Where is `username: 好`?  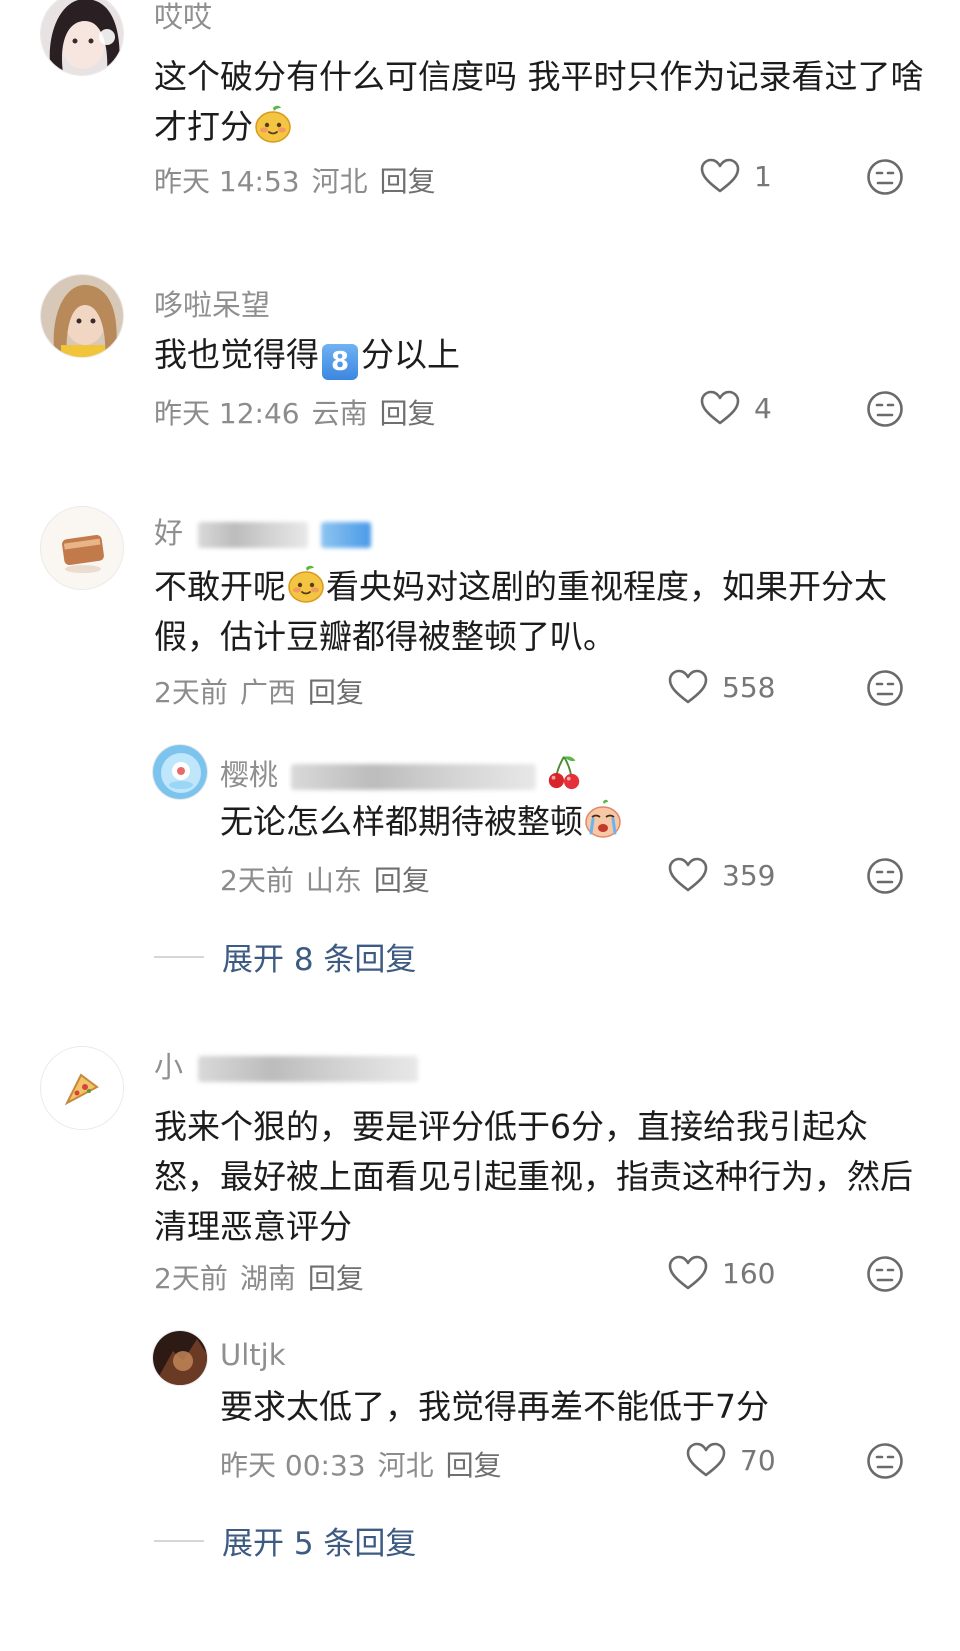 username: 好 is located at coordinates (263, 531).